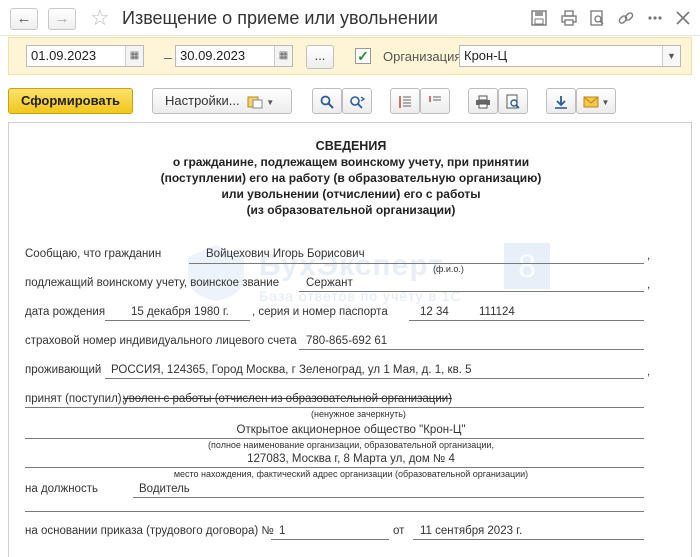  What do you see at coordinates (528, 539) in the screenshot?
I see `order-date-underline` at bounding box center [528, 539].